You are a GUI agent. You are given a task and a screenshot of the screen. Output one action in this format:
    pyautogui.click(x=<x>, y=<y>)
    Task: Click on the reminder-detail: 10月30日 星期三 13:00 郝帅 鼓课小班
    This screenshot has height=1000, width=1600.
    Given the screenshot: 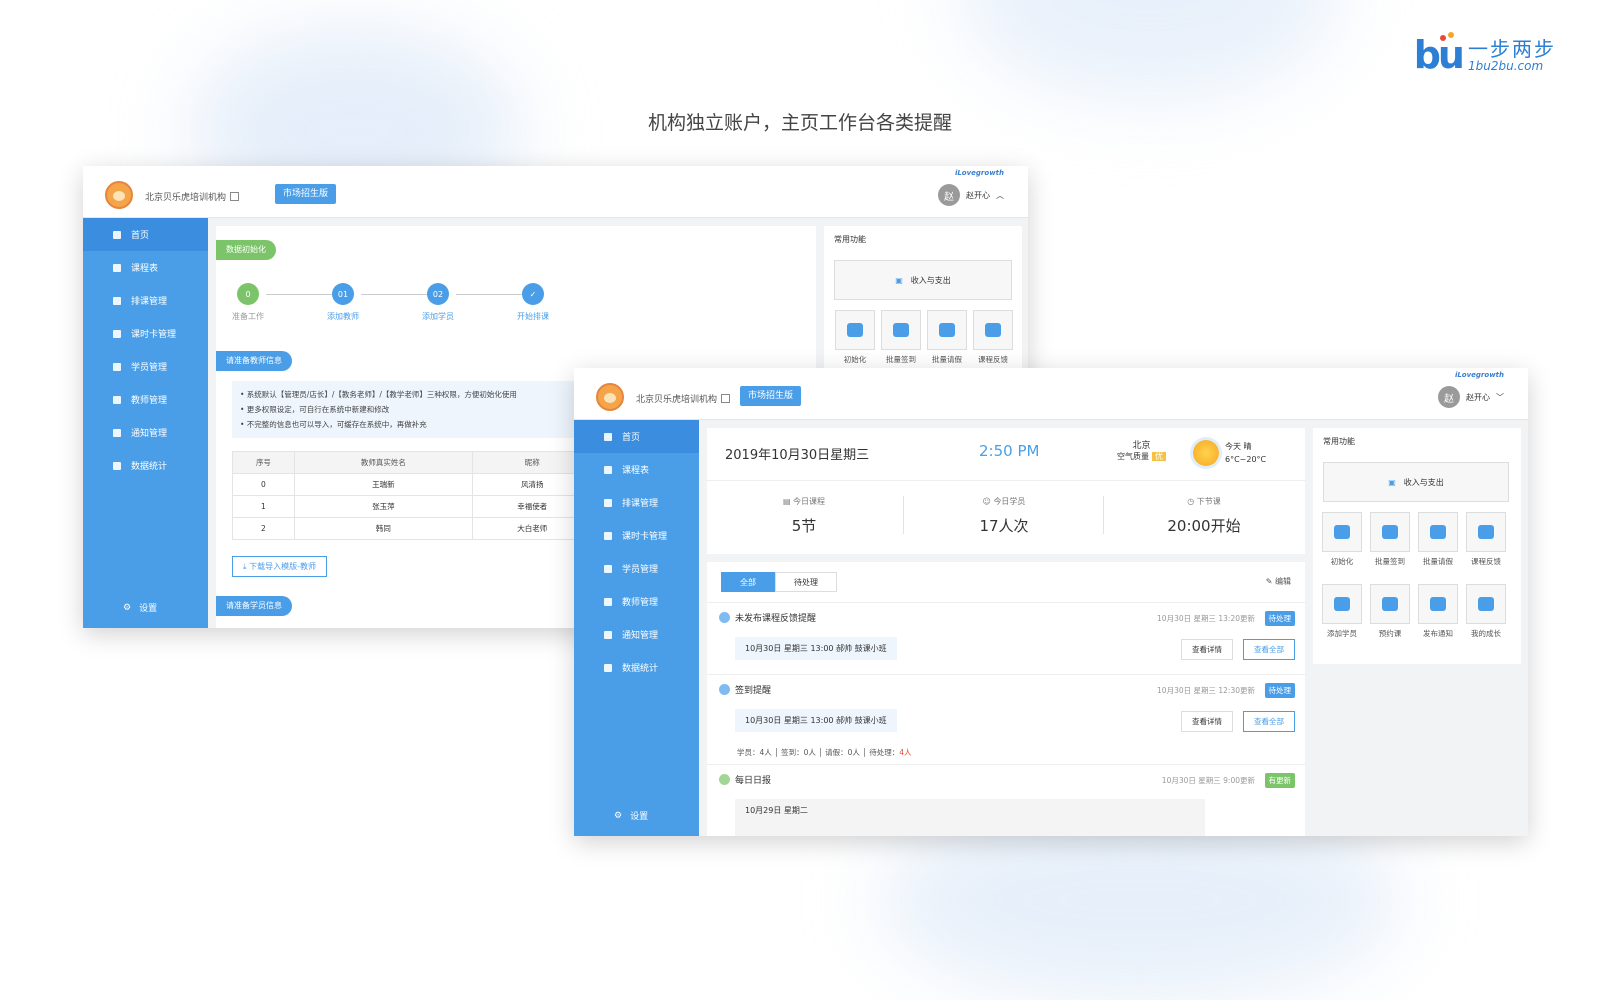 What is the action you would take?
    pyautogui.click(x=816, y=720)
    